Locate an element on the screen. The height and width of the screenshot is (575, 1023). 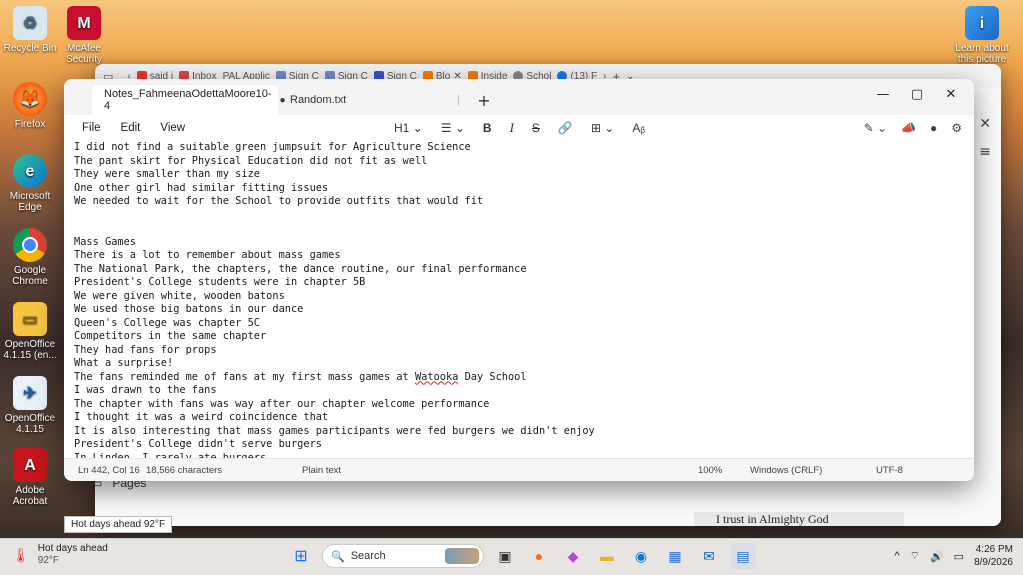
weather-widget: 🌡 Hot days ahead 92°F is located at coordinates (60, 555).